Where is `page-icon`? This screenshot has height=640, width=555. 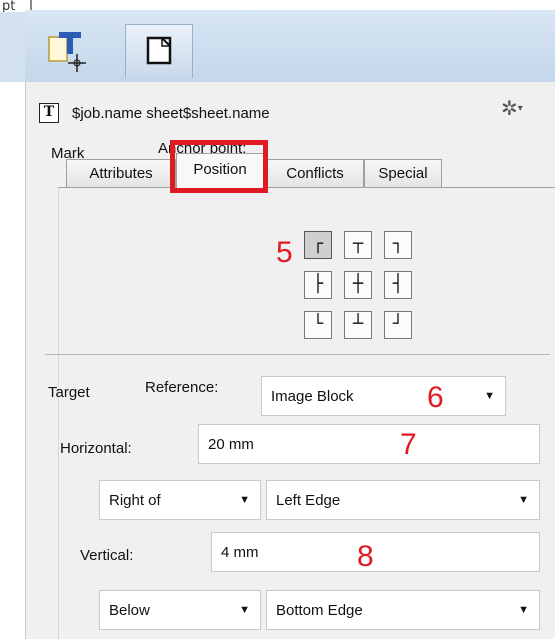 page-icon is located at coordinates (159, 50).